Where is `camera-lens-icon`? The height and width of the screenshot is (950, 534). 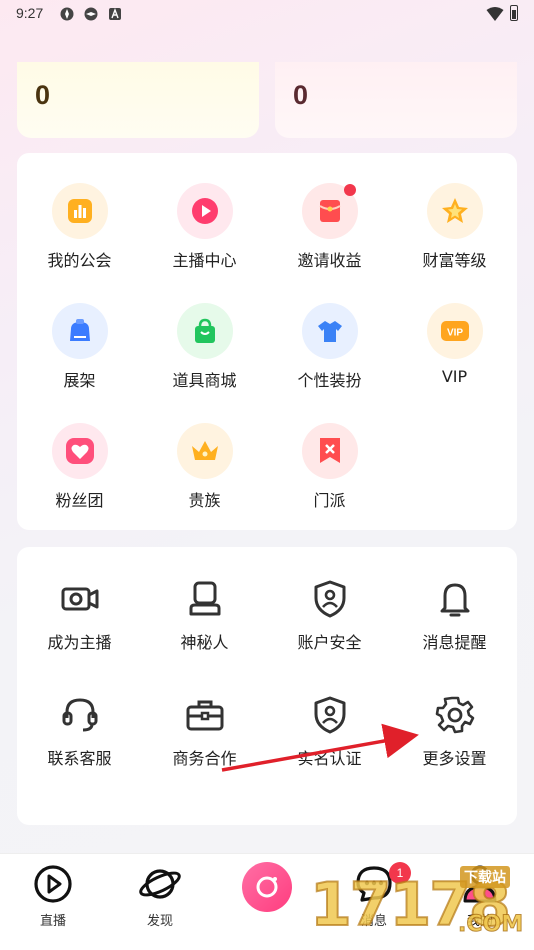
camera-lens-icon is located at coordinates (267, 887).